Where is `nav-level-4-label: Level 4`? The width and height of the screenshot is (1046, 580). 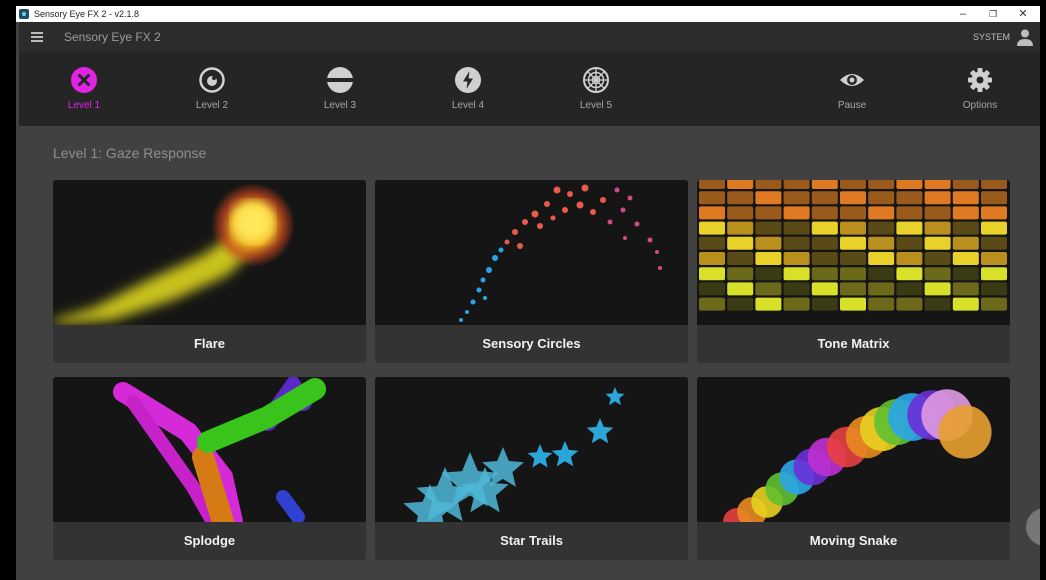 nav-level-4-label: Level 4 is located at coordinates (468, 105).